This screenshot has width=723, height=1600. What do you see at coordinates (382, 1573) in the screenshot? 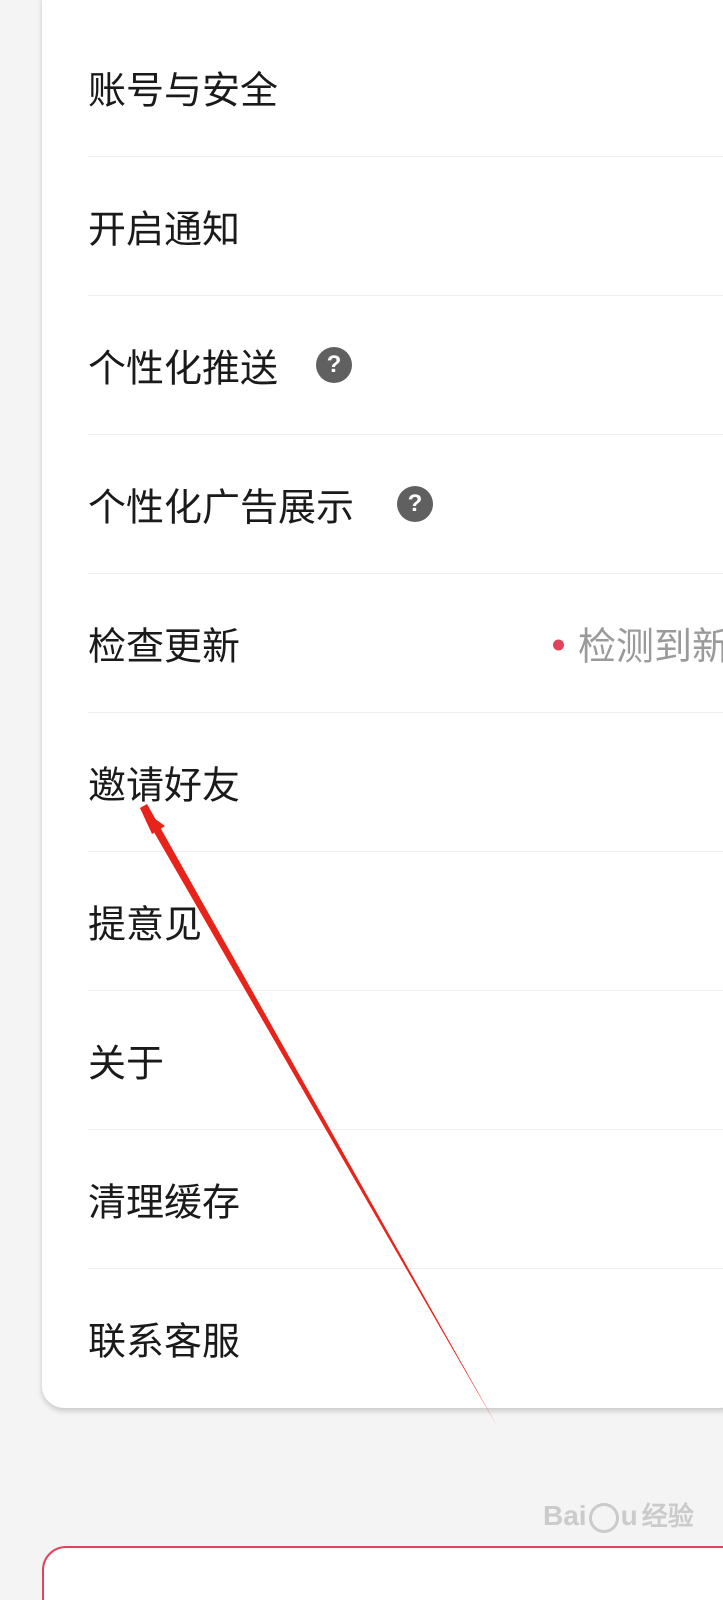
I see `logout-button` at bounding box center [382, 1573].